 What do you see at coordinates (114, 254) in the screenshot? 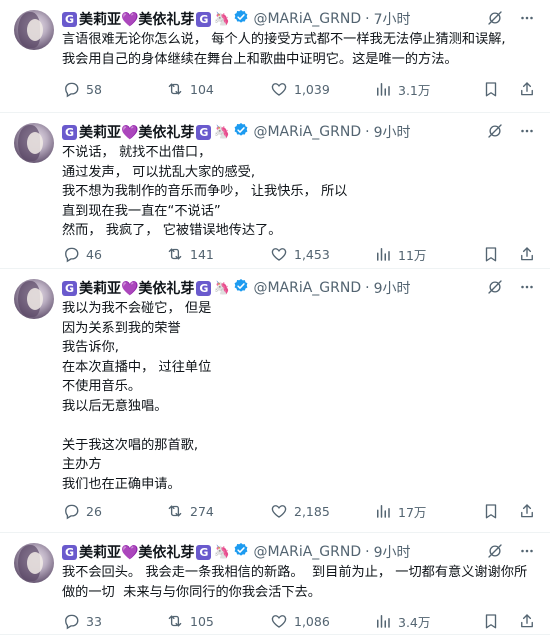
I see `reply-button: 46` at bounding box center [114, 254].